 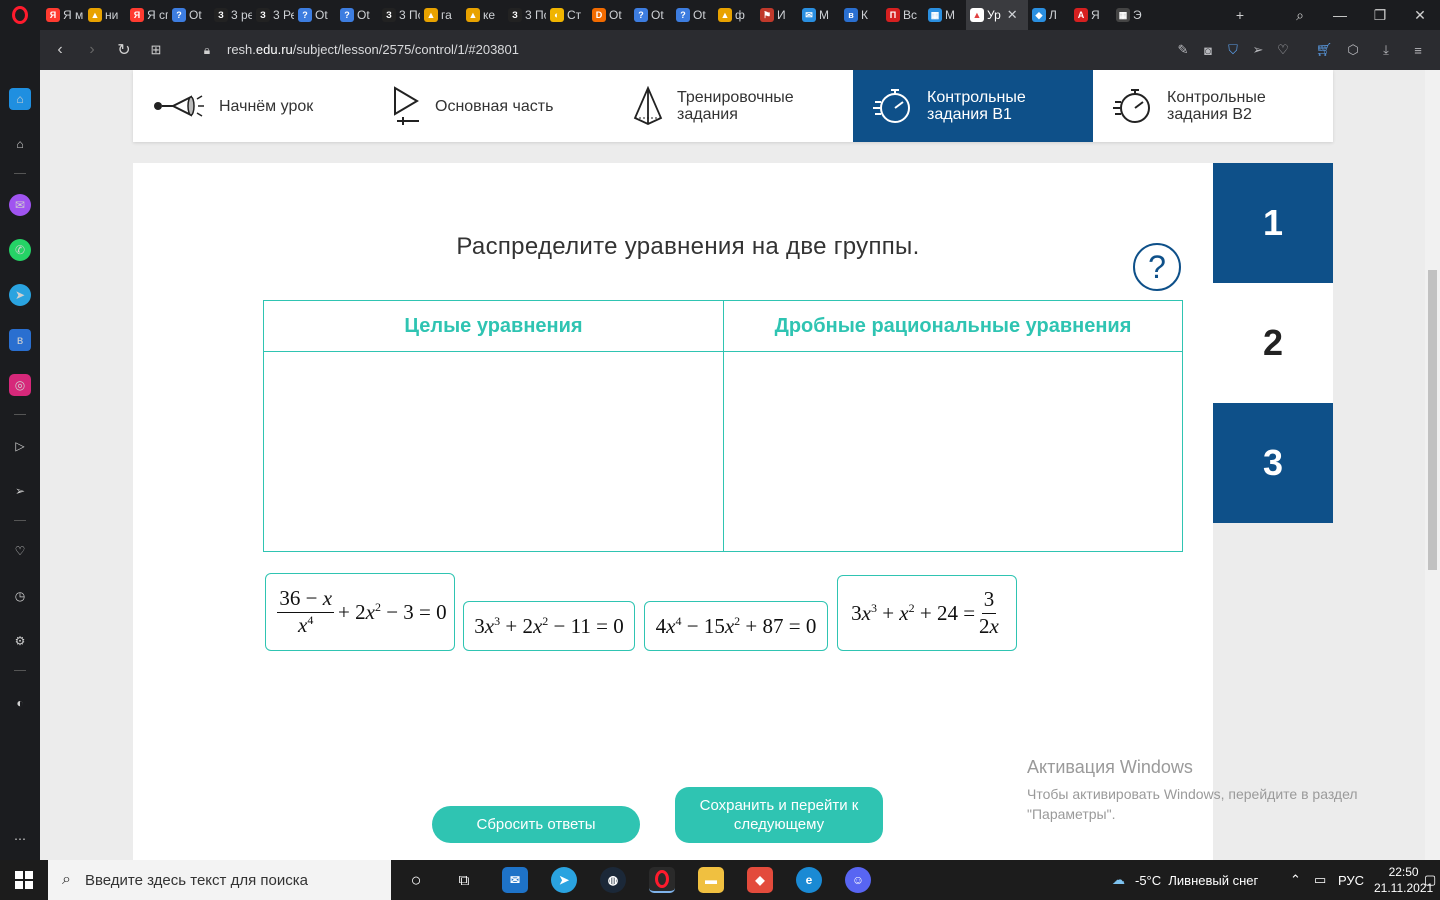 I want to click on cube-icon: ⬡, so click(x=1353, y=50).